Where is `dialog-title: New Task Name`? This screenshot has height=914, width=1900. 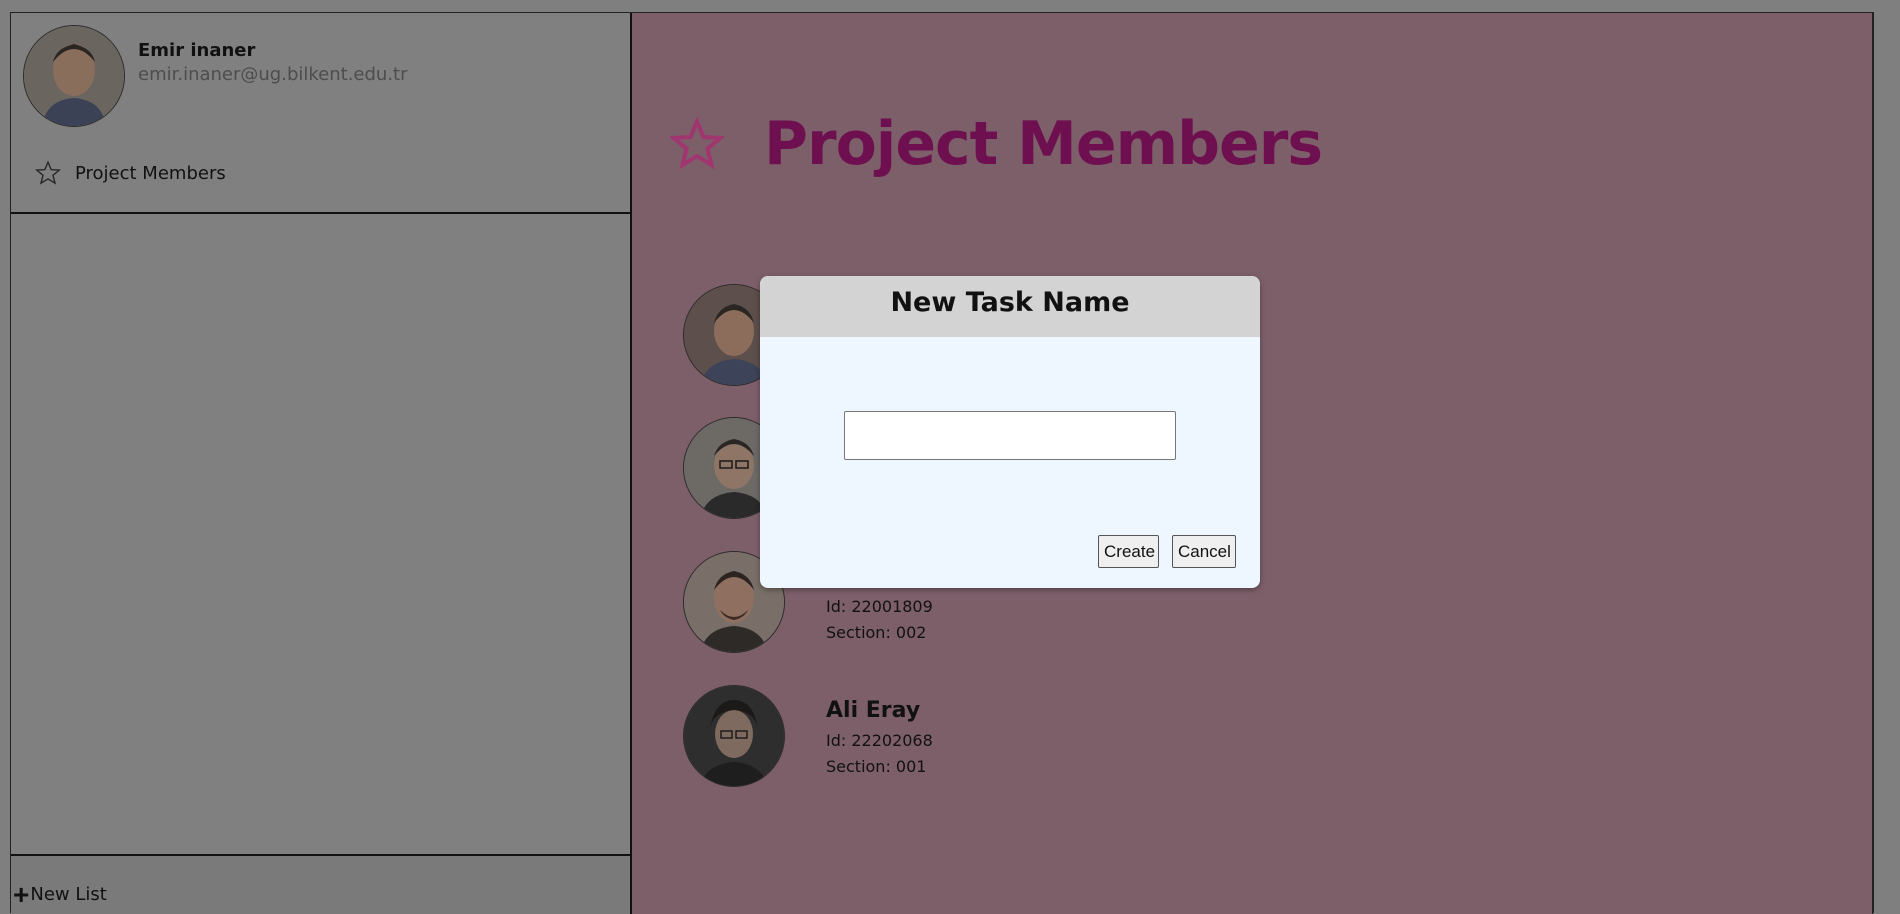 dialog-title: New Task Name is located at coordinates (1010, 306).